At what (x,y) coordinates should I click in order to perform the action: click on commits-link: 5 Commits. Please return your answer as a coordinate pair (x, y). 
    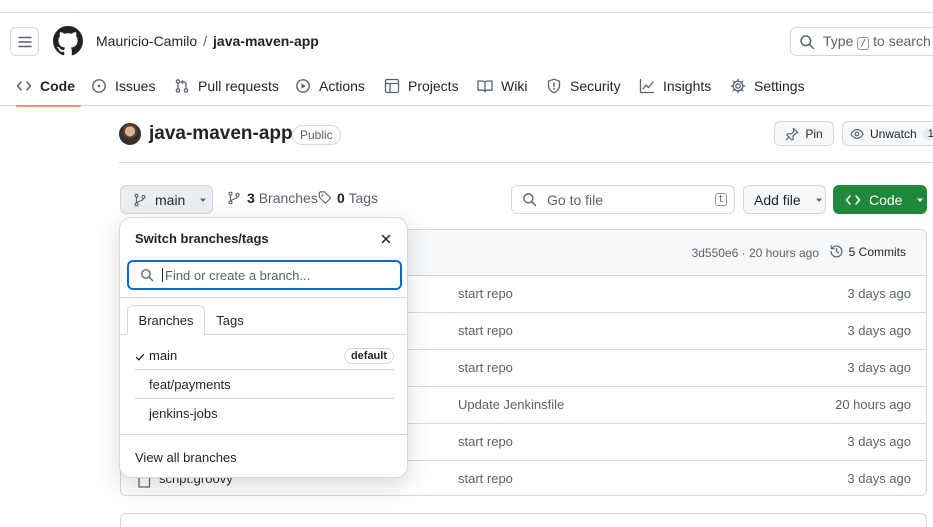
    Looking at the image, I should click on (867, 251).